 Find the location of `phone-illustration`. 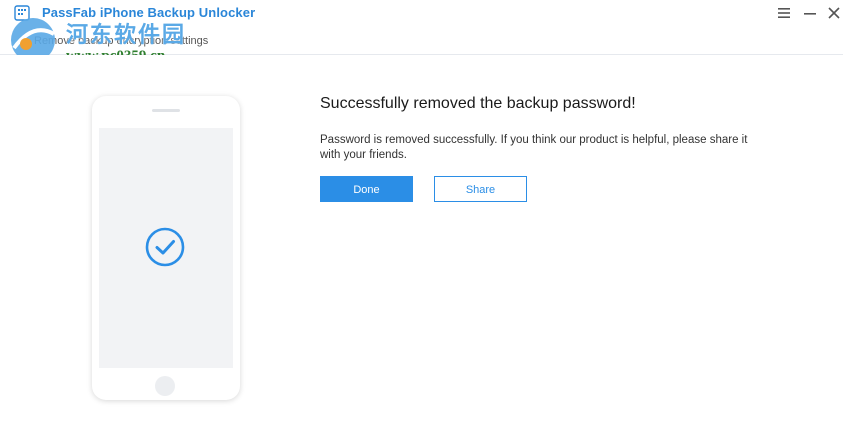

phone-illustration is located at coordinates (166, 248).